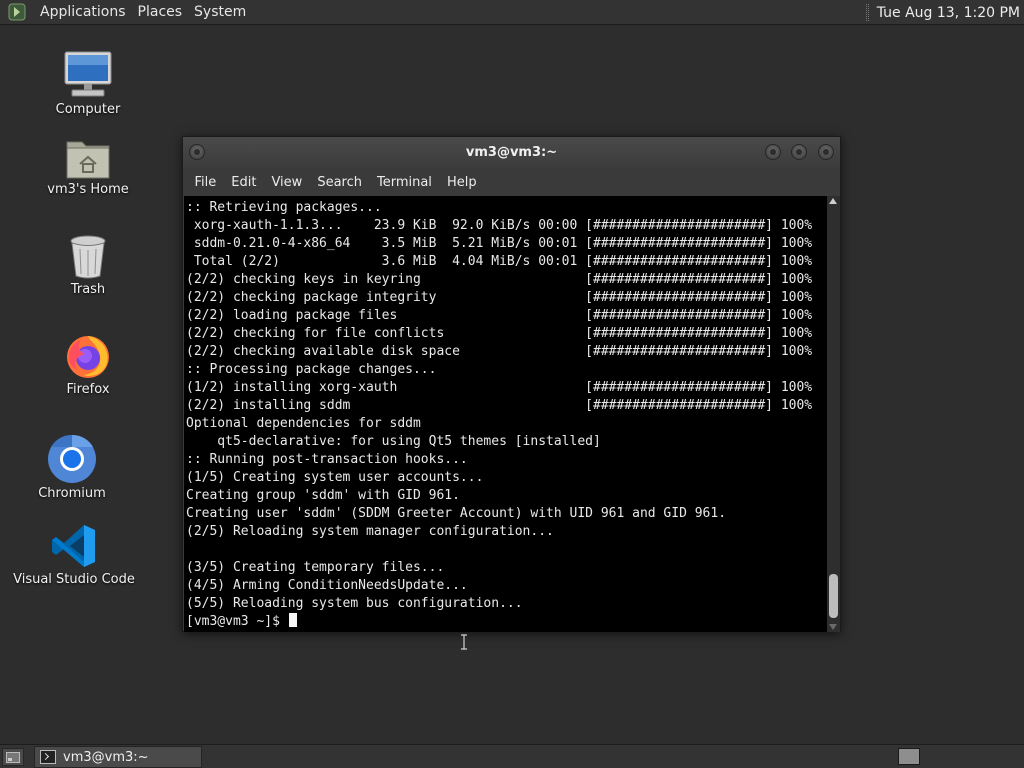 The image size is (1024, 768). What do you see at coordinates (511, 182) in the screenshot?
I see `terminal-menubar: File Edit View Search Terminal Help` at bounding box center [511, 182].